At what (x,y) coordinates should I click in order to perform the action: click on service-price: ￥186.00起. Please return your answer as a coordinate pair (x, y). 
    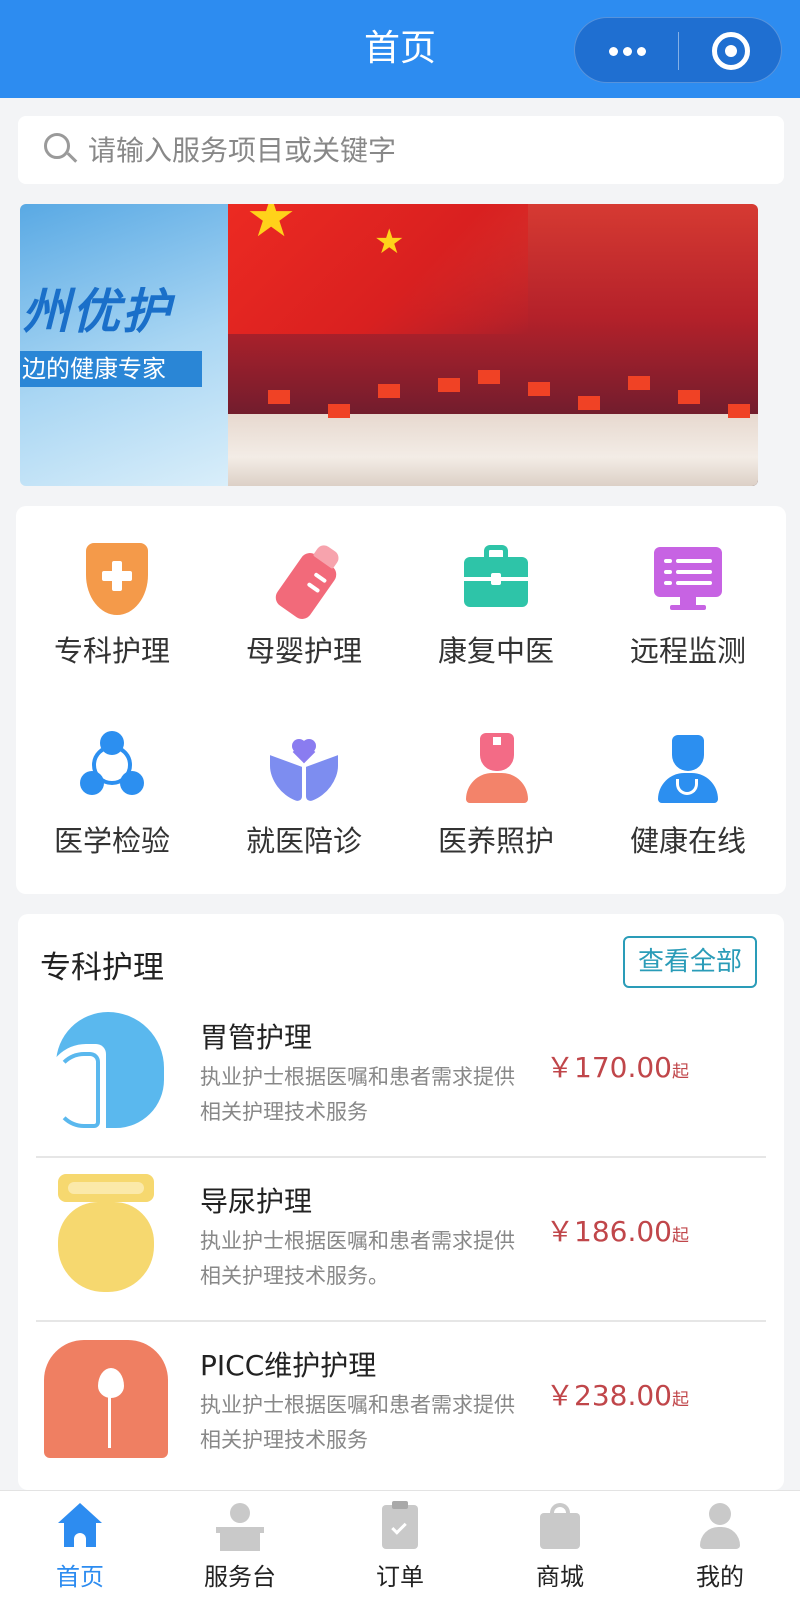
    Looking at the image, I should click on (617, 1231).